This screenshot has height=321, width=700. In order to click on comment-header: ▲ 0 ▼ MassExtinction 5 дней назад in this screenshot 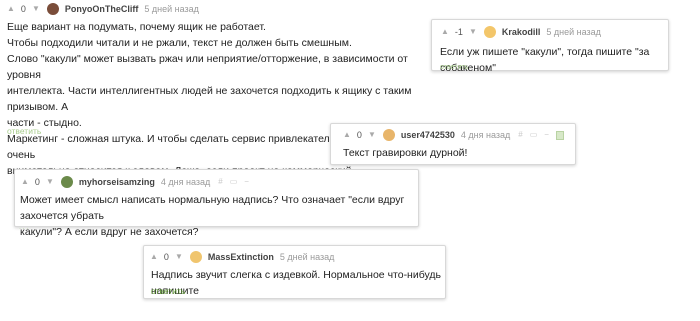, I will do `click(246, 257)`.